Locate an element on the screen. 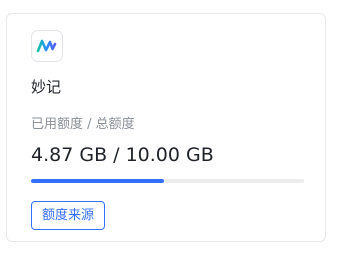 The width and height of the screenshot is (341, 262). quota-progress-fill is located at coordinates (97, 181).